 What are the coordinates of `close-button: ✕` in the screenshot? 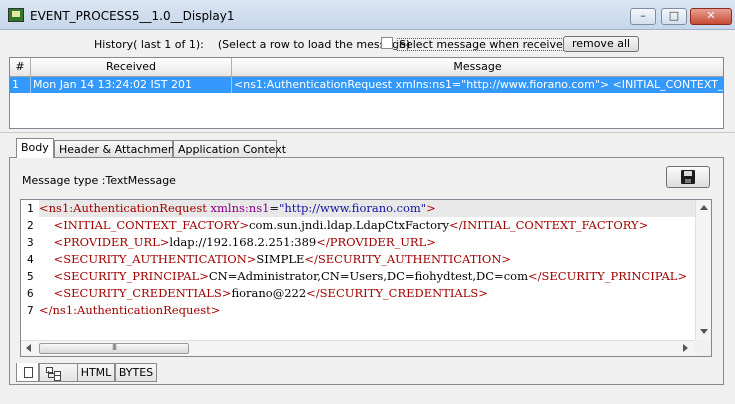 It's located at (711, 16).